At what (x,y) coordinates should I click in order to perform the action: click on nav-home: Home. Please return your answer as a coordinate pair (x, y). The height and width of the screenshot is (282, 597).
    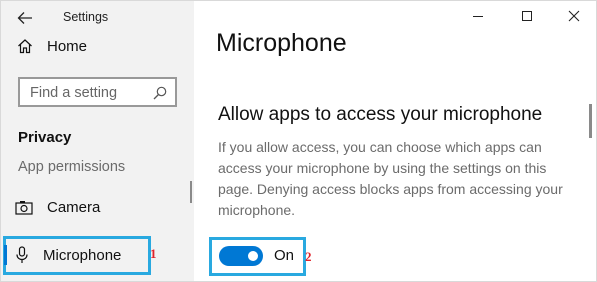
    Looking at the image, I should click on (52, 46).